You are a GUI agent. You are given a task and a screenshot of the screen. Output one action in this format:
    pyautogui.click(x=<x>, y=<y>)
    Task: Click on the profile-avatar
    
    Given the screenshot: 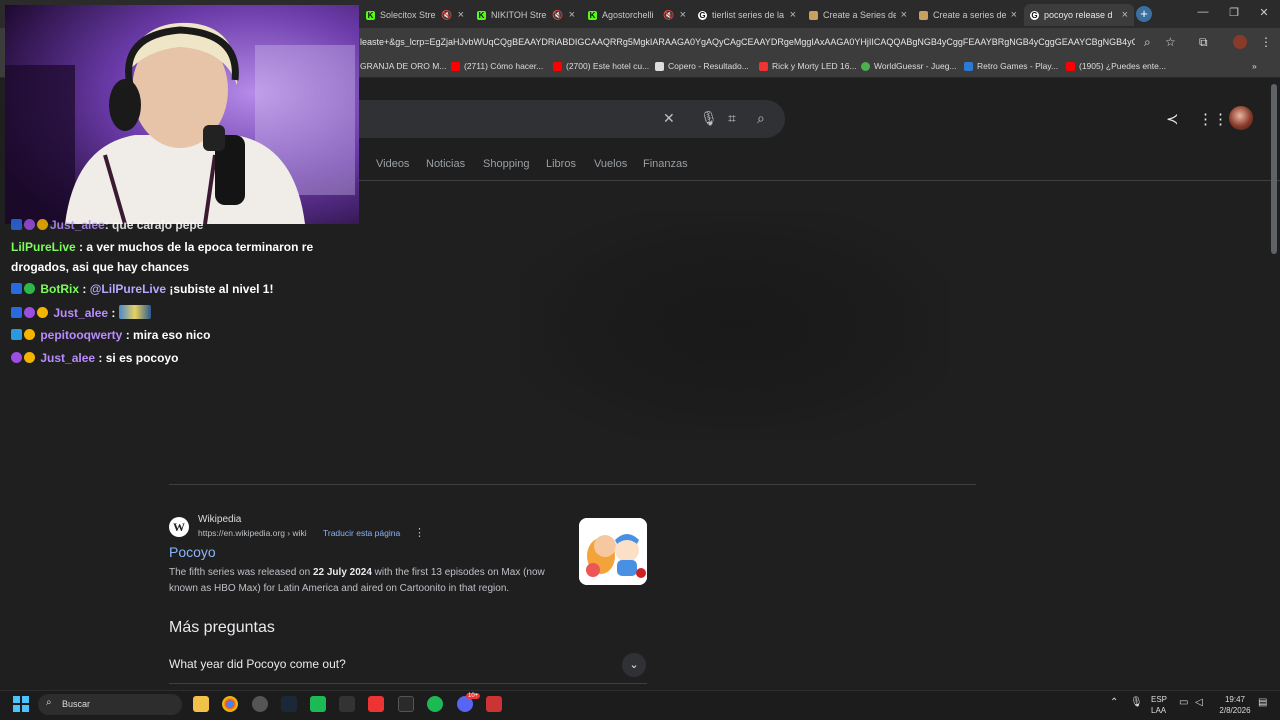 What is the action you would take?
    pyautogui.click(x=1240, y=42)
    